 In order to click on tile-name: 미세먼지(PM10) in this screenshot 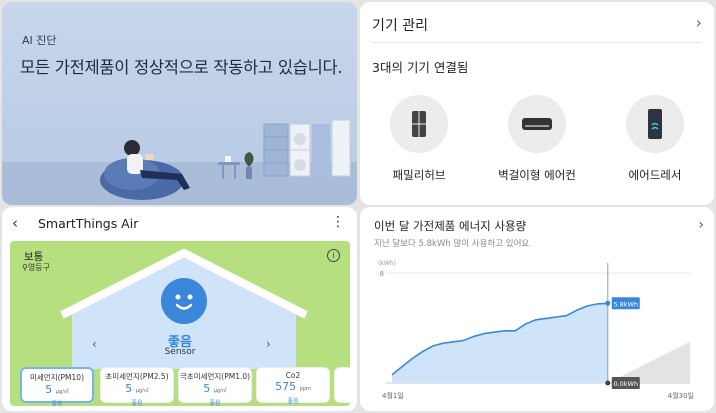, I will do `click(57, 377)`.